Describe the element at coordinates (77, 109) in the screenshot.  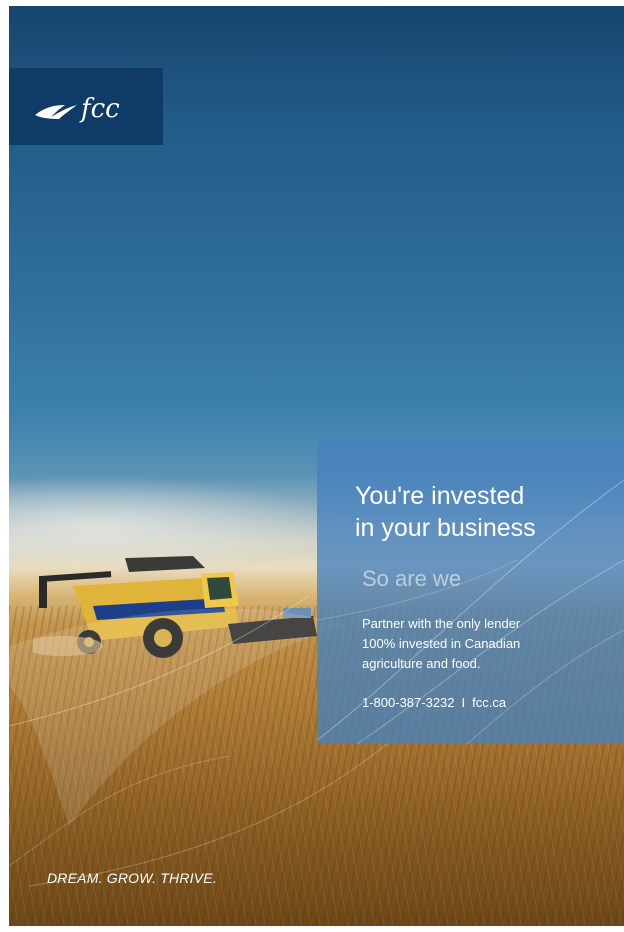
I see `fcc-logo-mark: fcc` at that location.